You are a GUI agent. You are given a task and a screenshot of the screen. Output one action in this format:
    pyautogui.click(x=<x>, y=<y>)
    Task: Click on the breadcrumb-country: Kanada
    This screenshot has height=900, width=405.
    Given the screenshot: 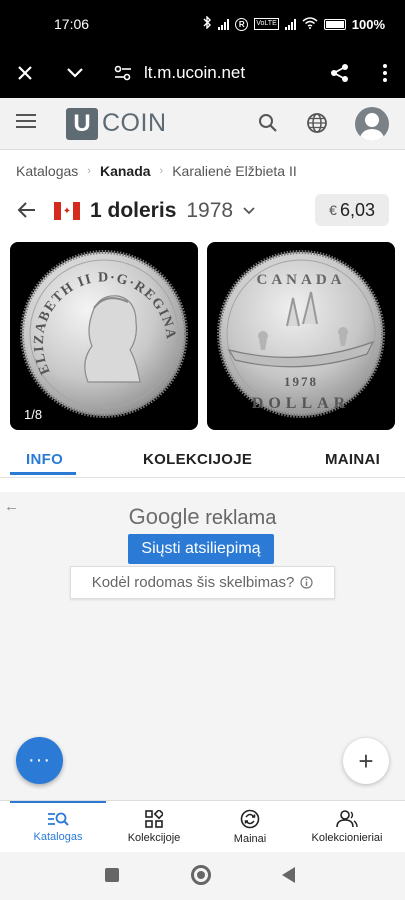 What is the action you would take?
    pyautogui.click(x=125, y=171)
    